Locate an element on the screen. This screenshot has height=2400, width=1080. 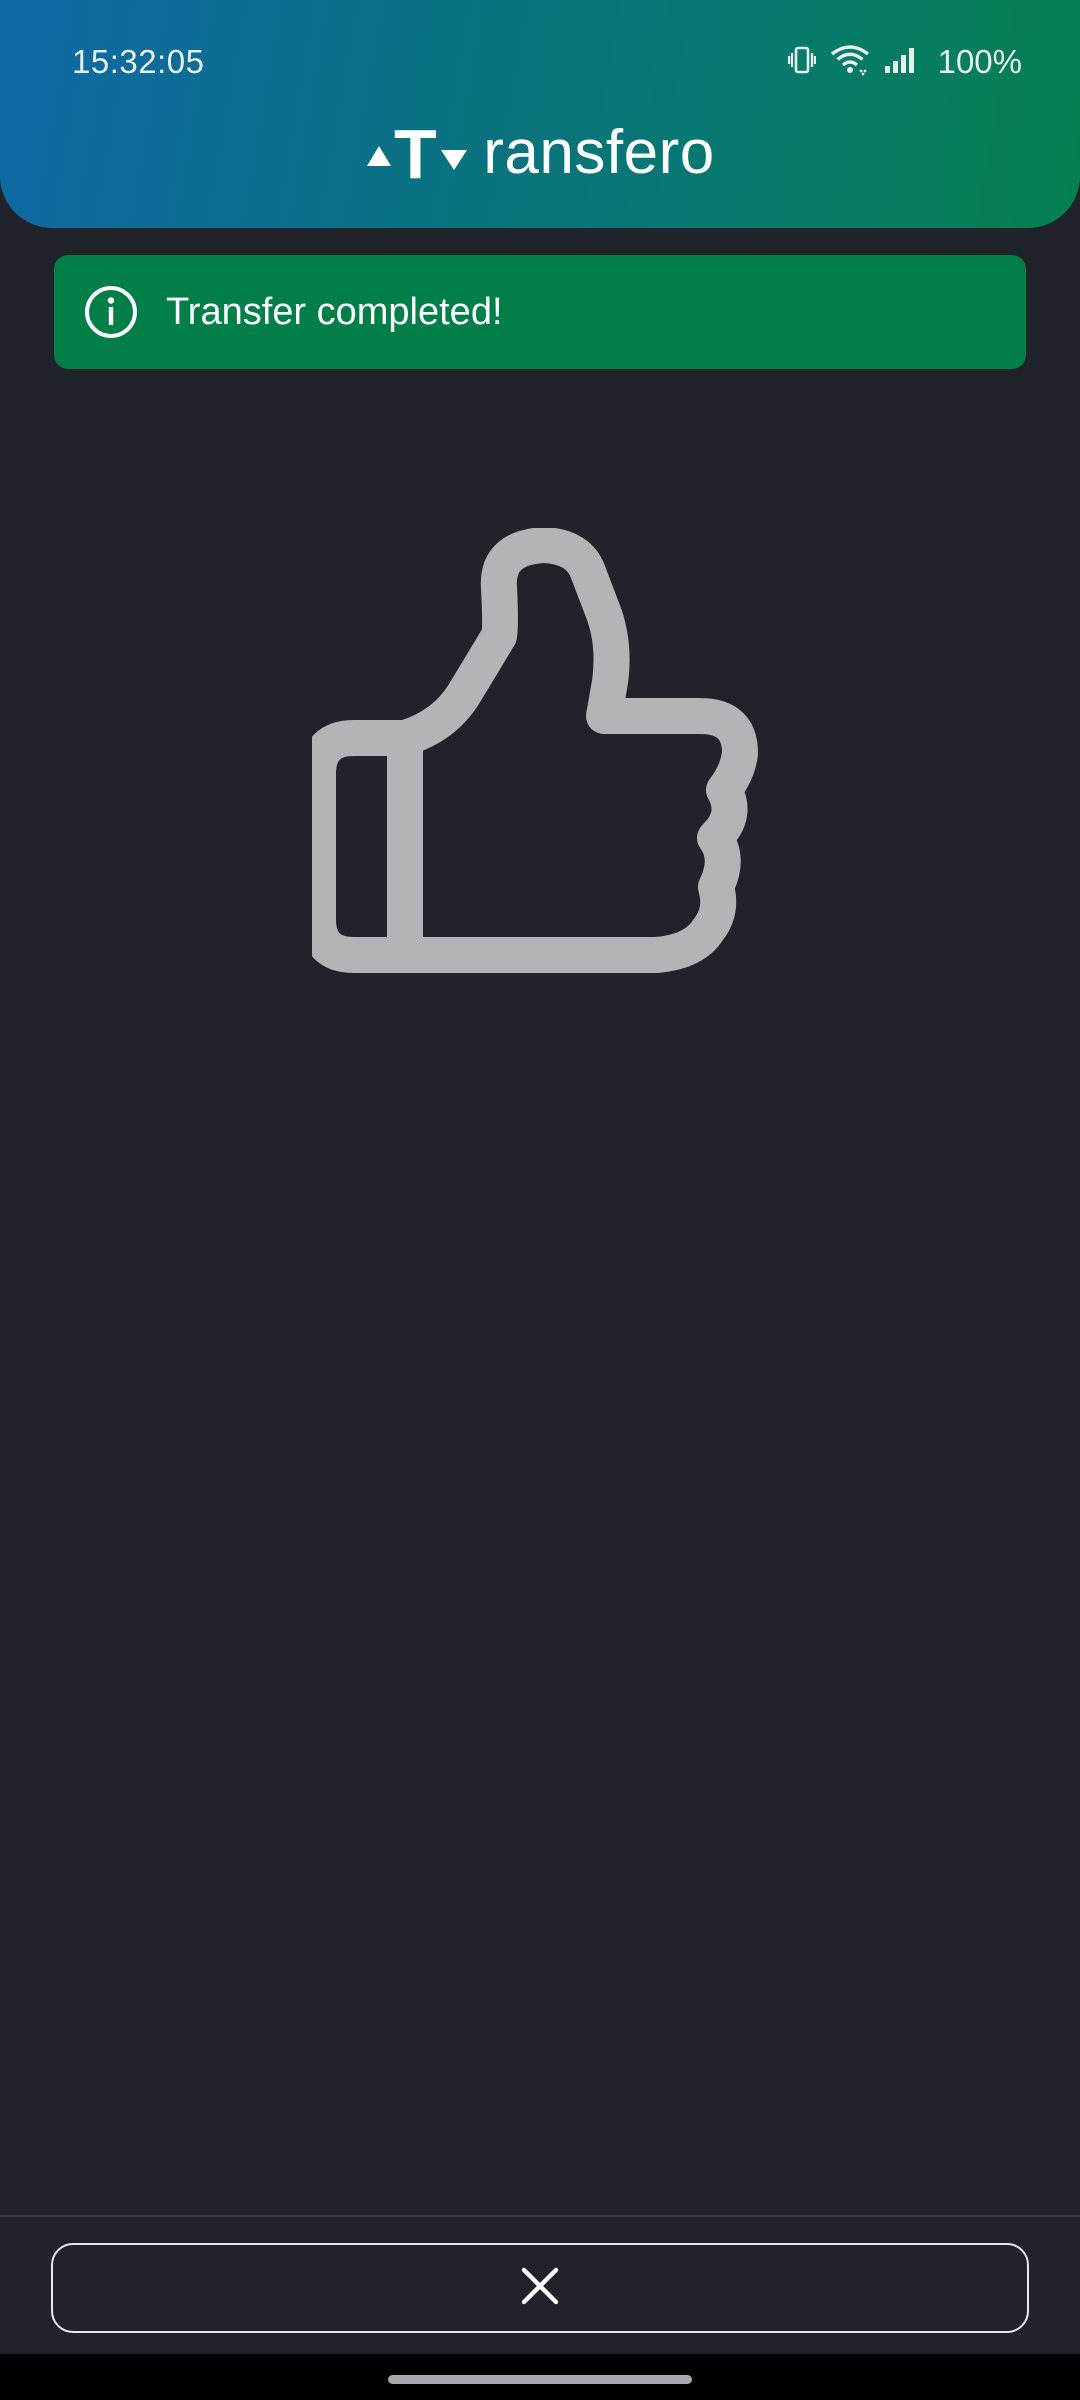
banner-message: Transfer completed! is located at coordinates (334, 312).